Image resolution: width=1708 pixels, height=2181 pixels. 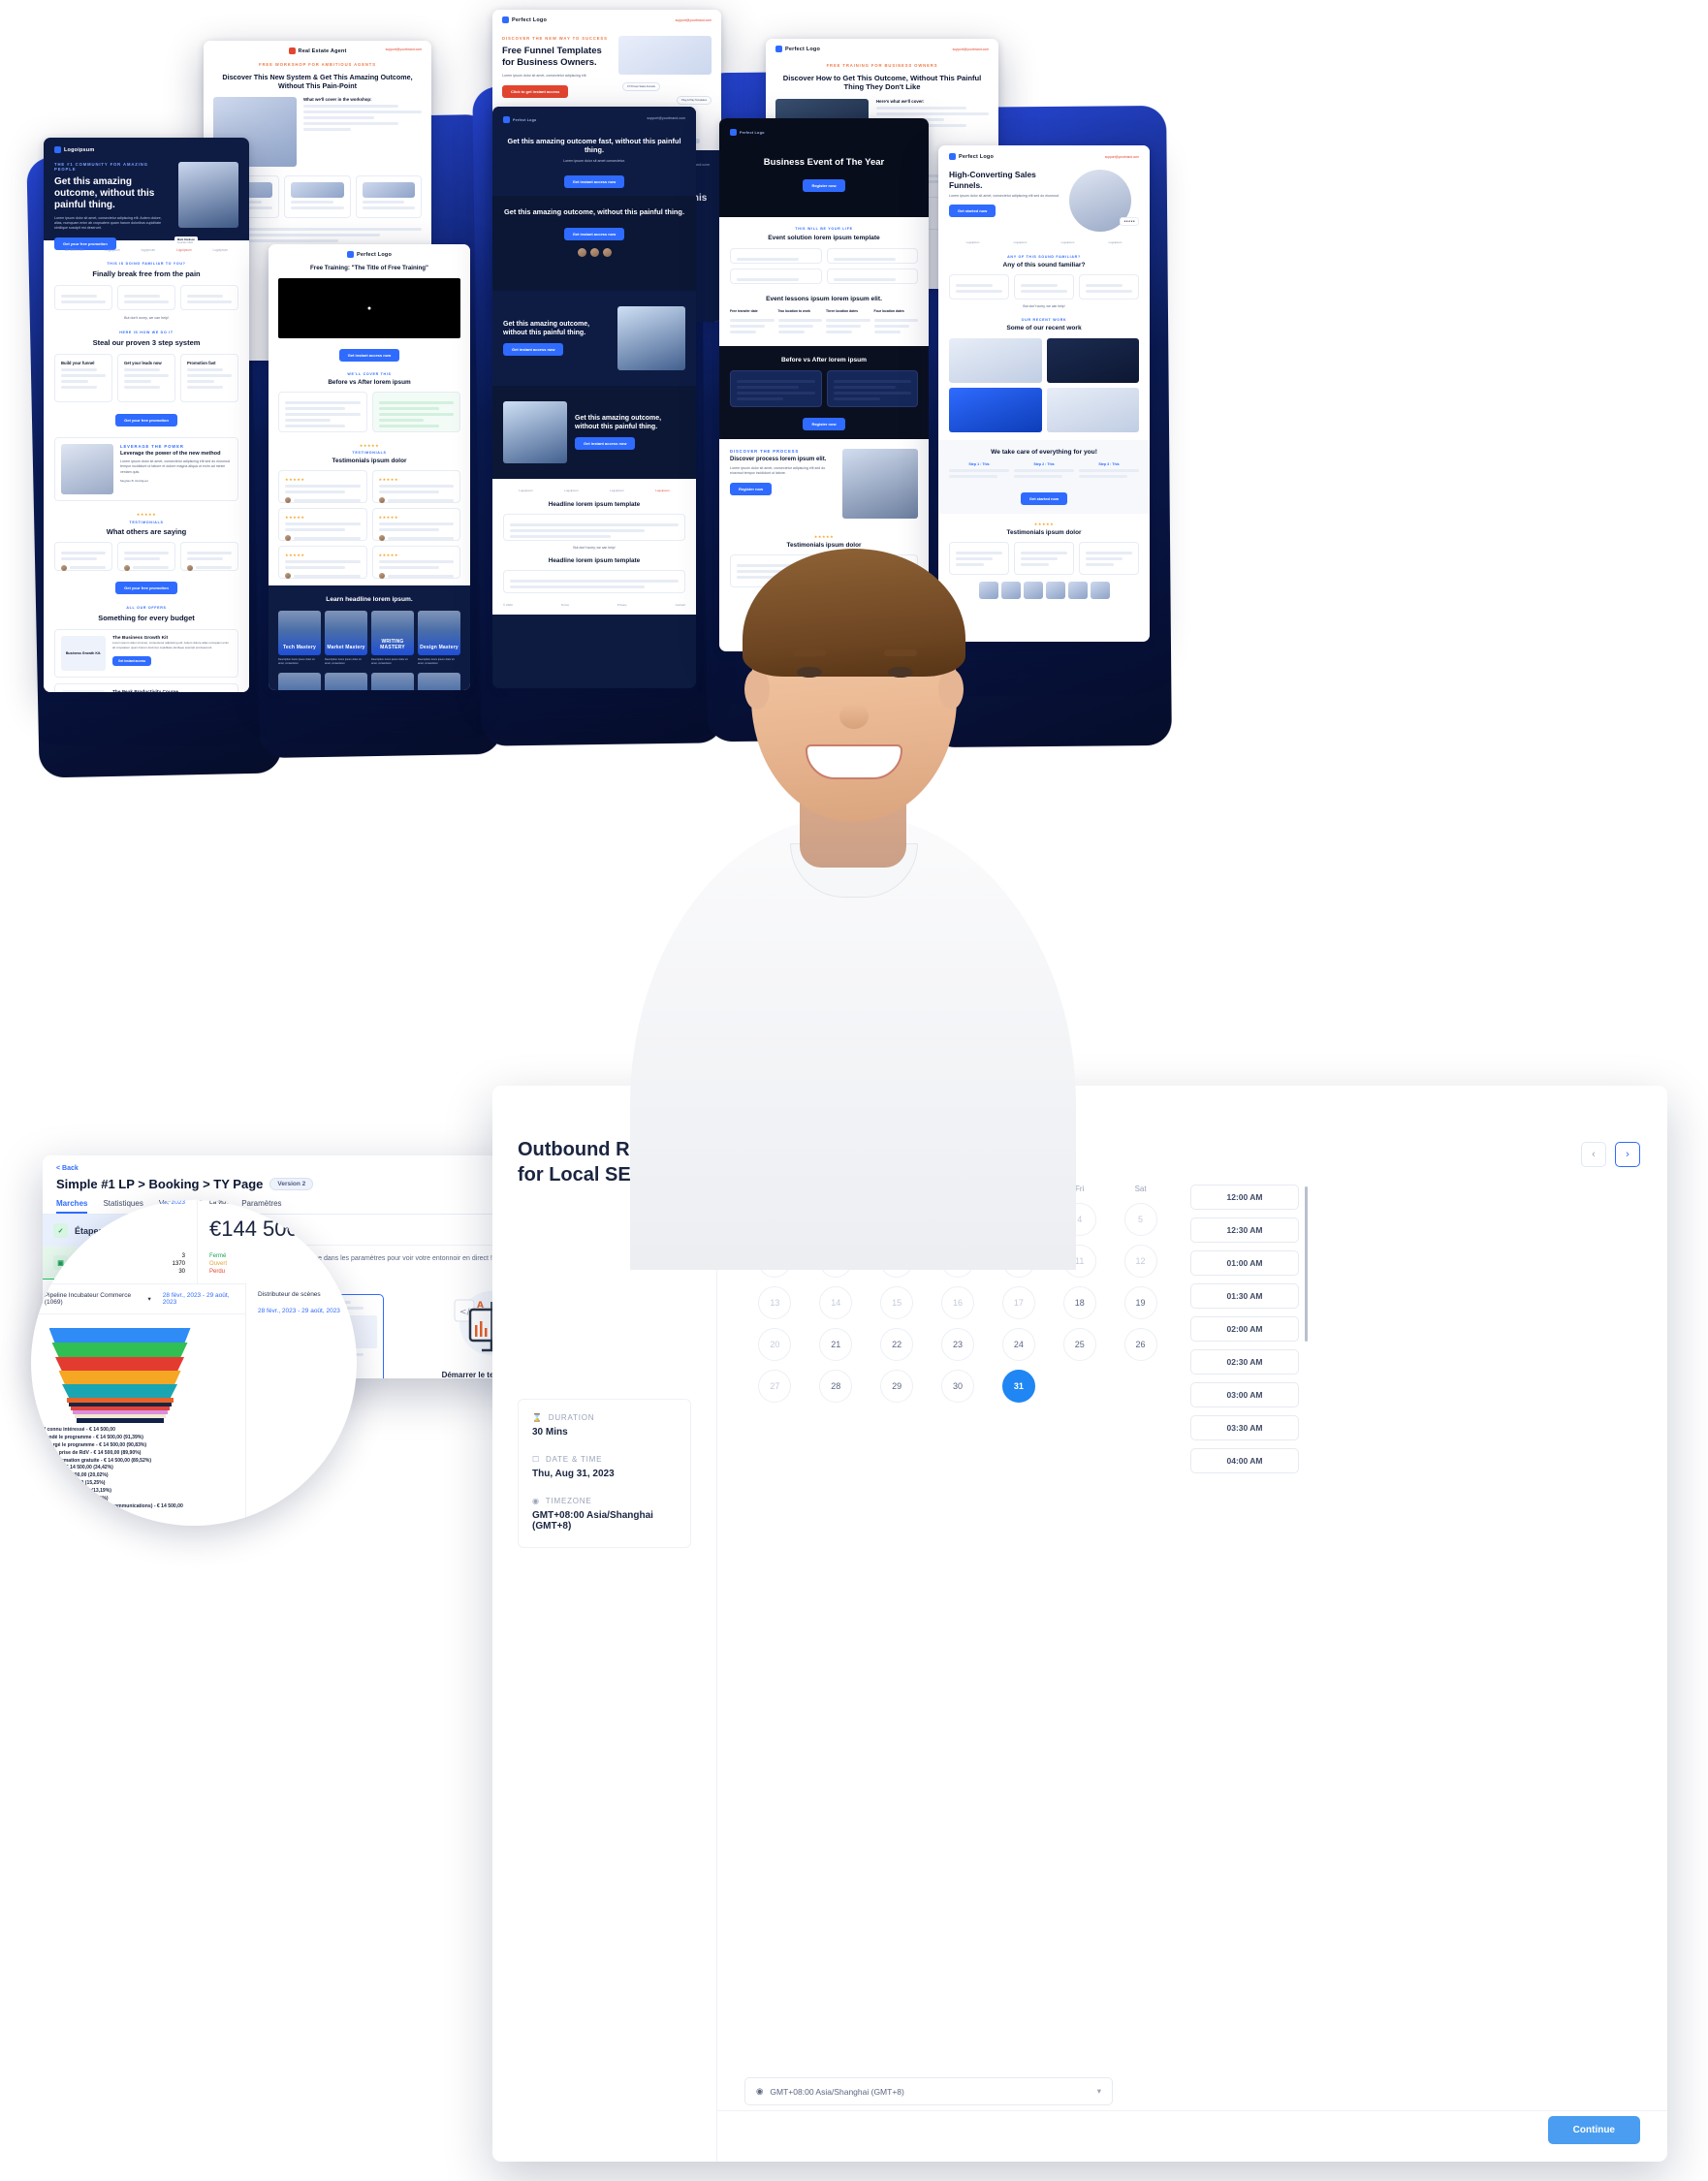 What do you see at coordinates (854, 761) in the screenshot?
I see `presenter-smile` at bounding box center [854, 761].